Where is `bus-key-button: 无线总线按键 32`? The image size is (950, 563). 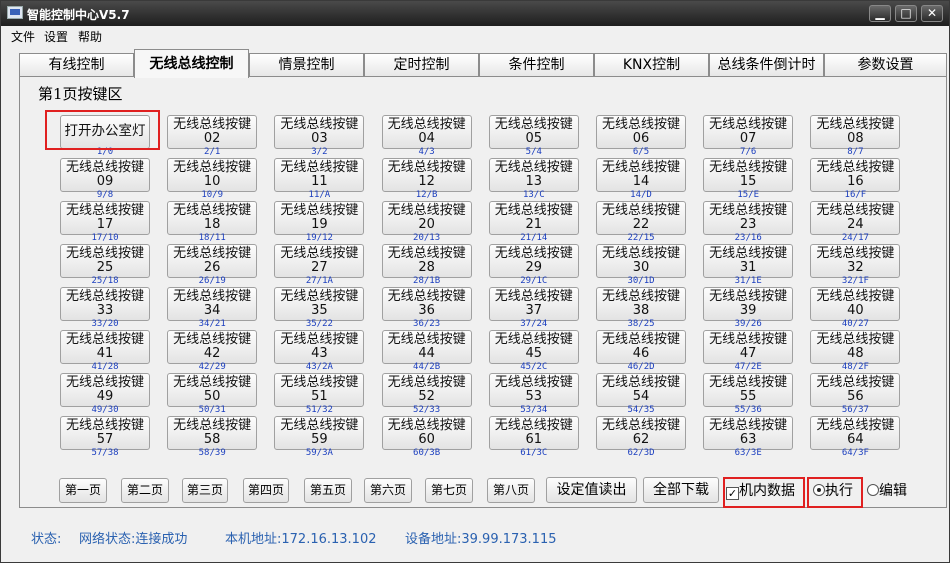 bus-key-button: 无线总线按键 32 is located at coordinates (855, 261).